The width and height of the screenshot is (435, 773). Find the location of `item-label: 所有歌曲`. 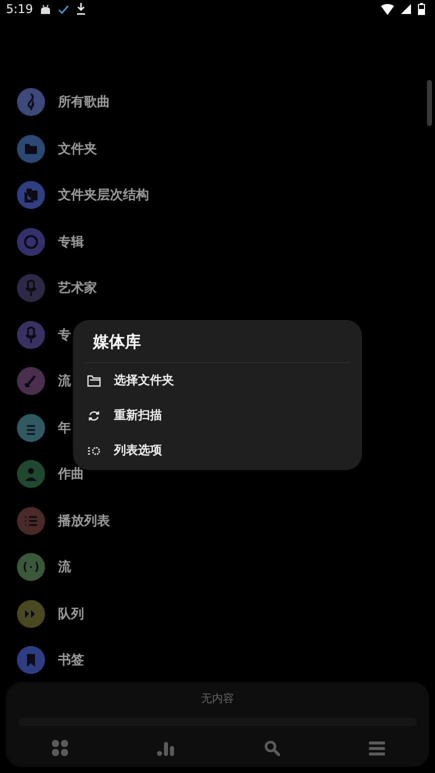

item-label: 所有歌曲 is located at coordinates (84, 103).